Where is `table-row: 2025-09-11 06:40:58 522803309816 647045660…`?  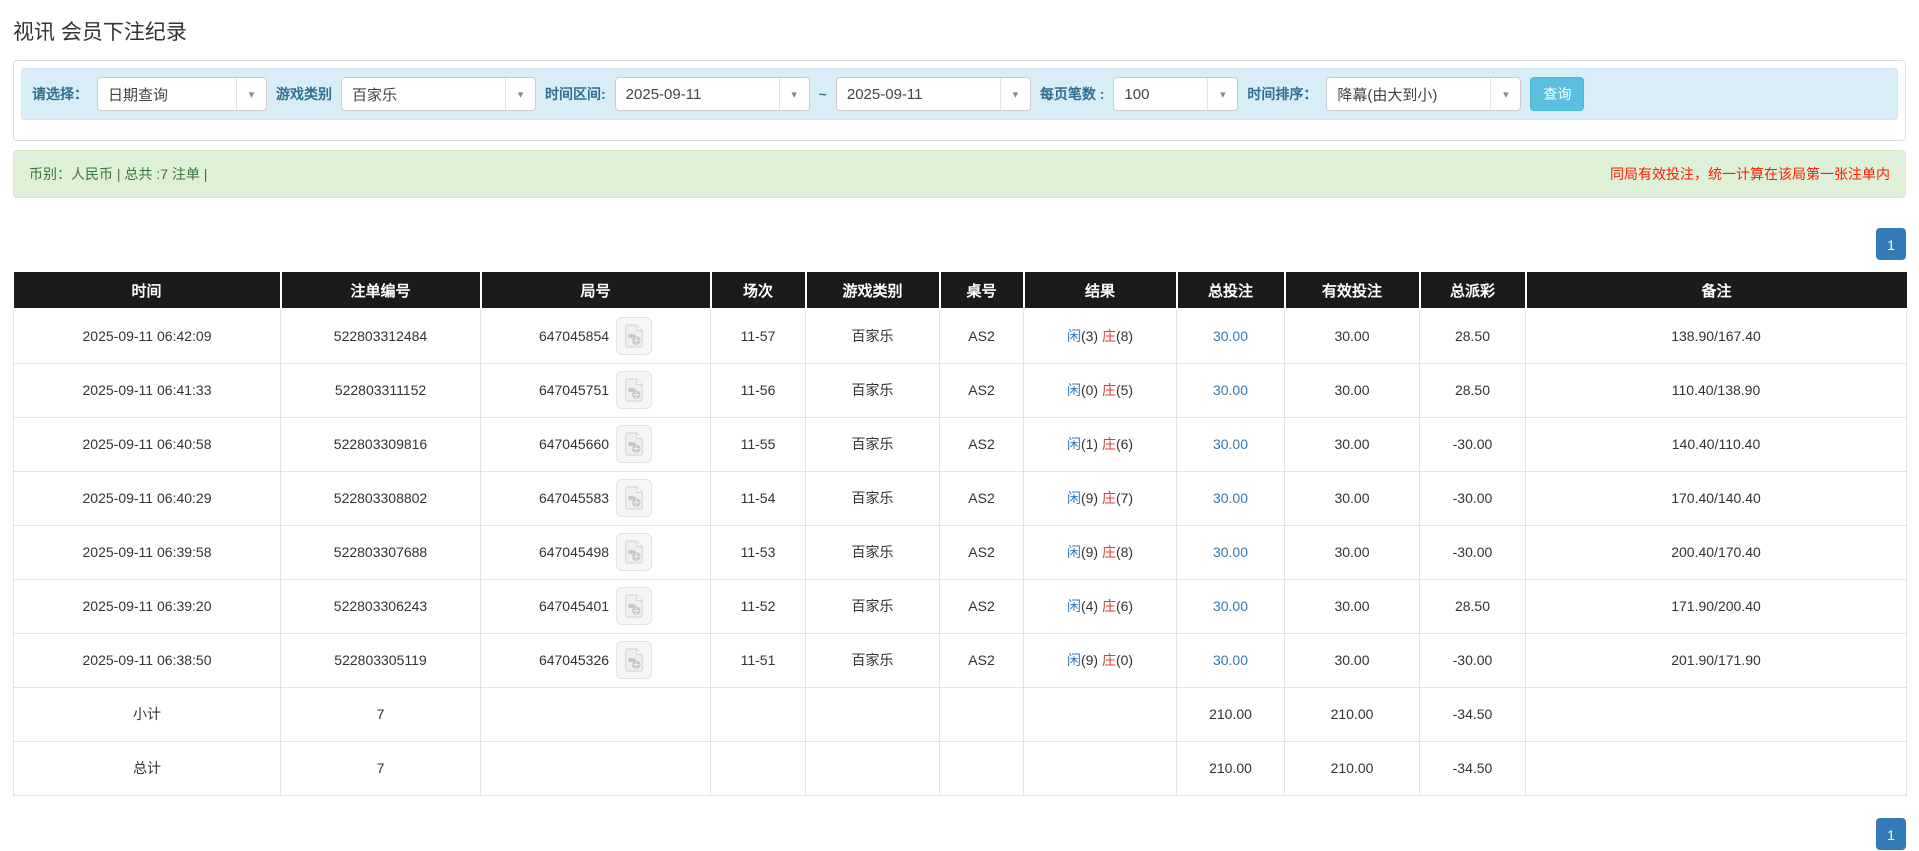 table-row: 2025-09-11 06:40:58 522803309816 647045660… is located at coordinates (960, 444).